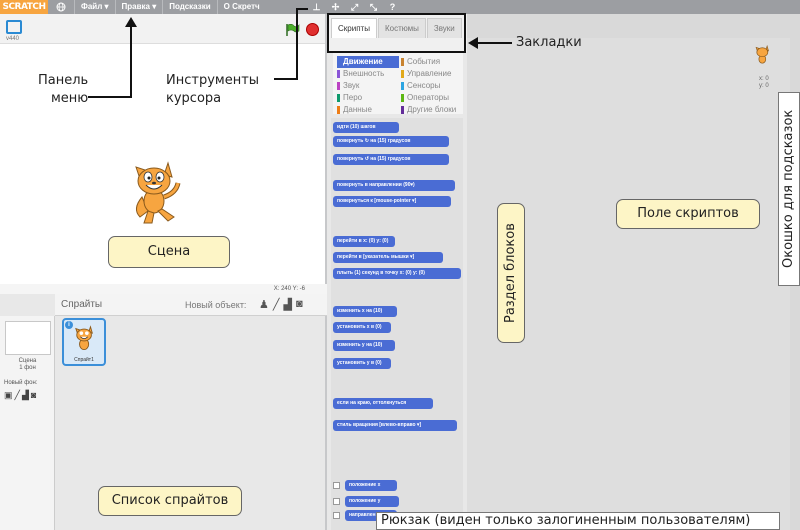 This screenshot has width=800, height=530. I want to click on block-4: повернуться к [mouse-pointer ▾], so click(392, 201).